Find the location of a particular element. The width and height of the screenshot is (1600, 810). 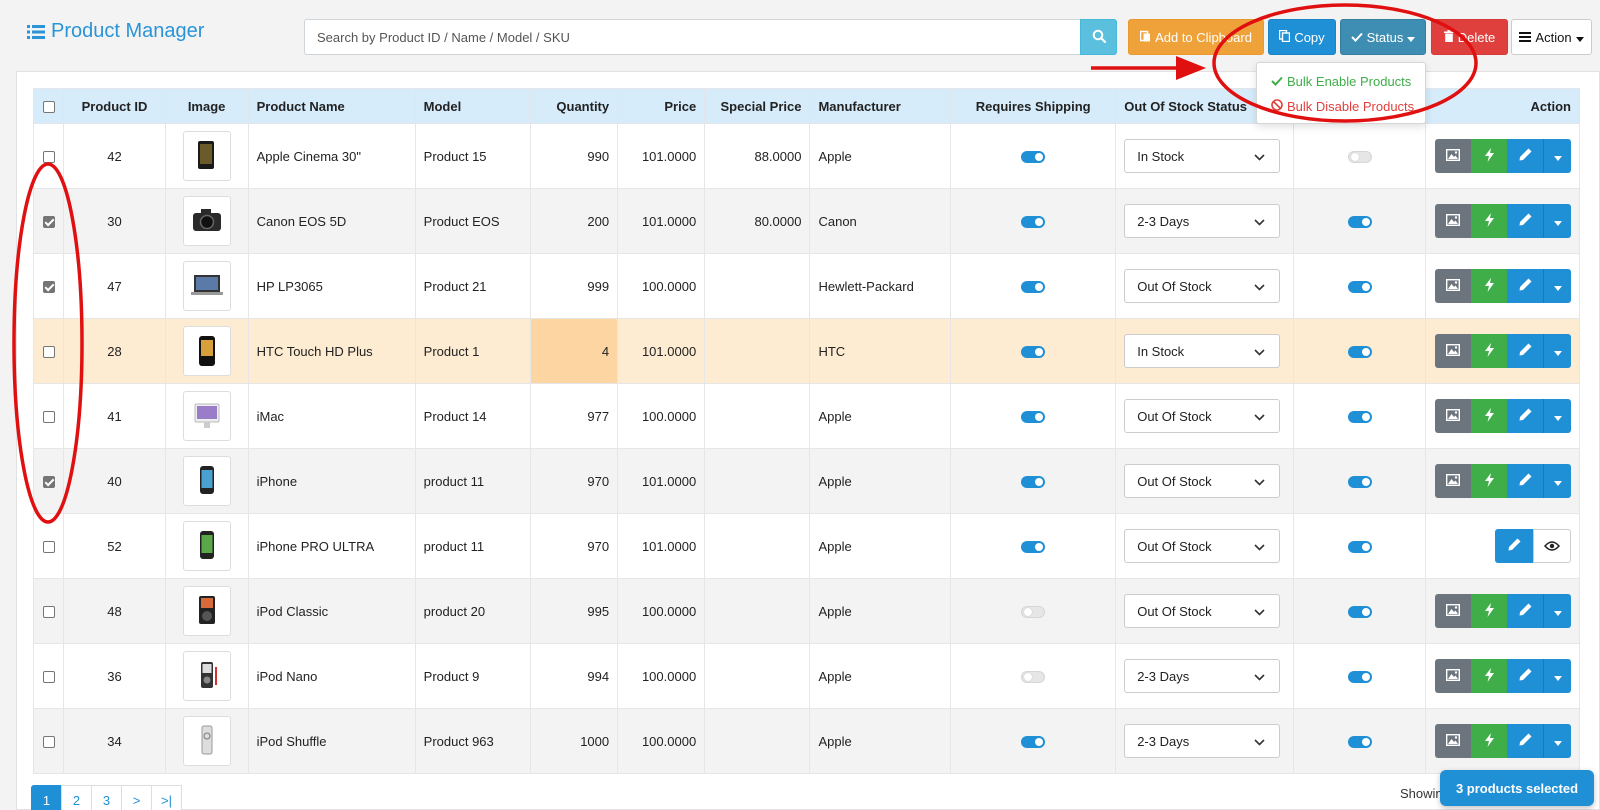

model-cell: Product 14 is located at coordinates (473, 416).